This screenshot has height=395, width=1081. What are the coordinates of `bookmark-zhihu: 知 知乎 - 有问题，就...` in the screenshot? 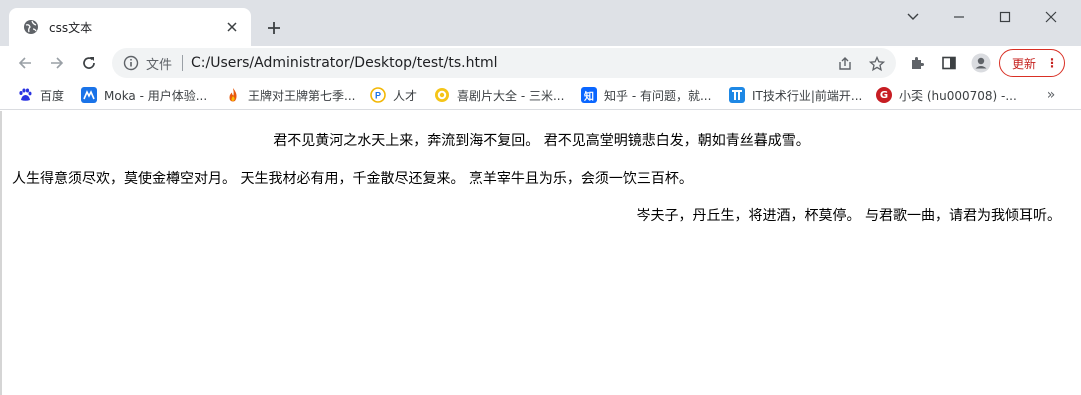 It's located at (646, 95).